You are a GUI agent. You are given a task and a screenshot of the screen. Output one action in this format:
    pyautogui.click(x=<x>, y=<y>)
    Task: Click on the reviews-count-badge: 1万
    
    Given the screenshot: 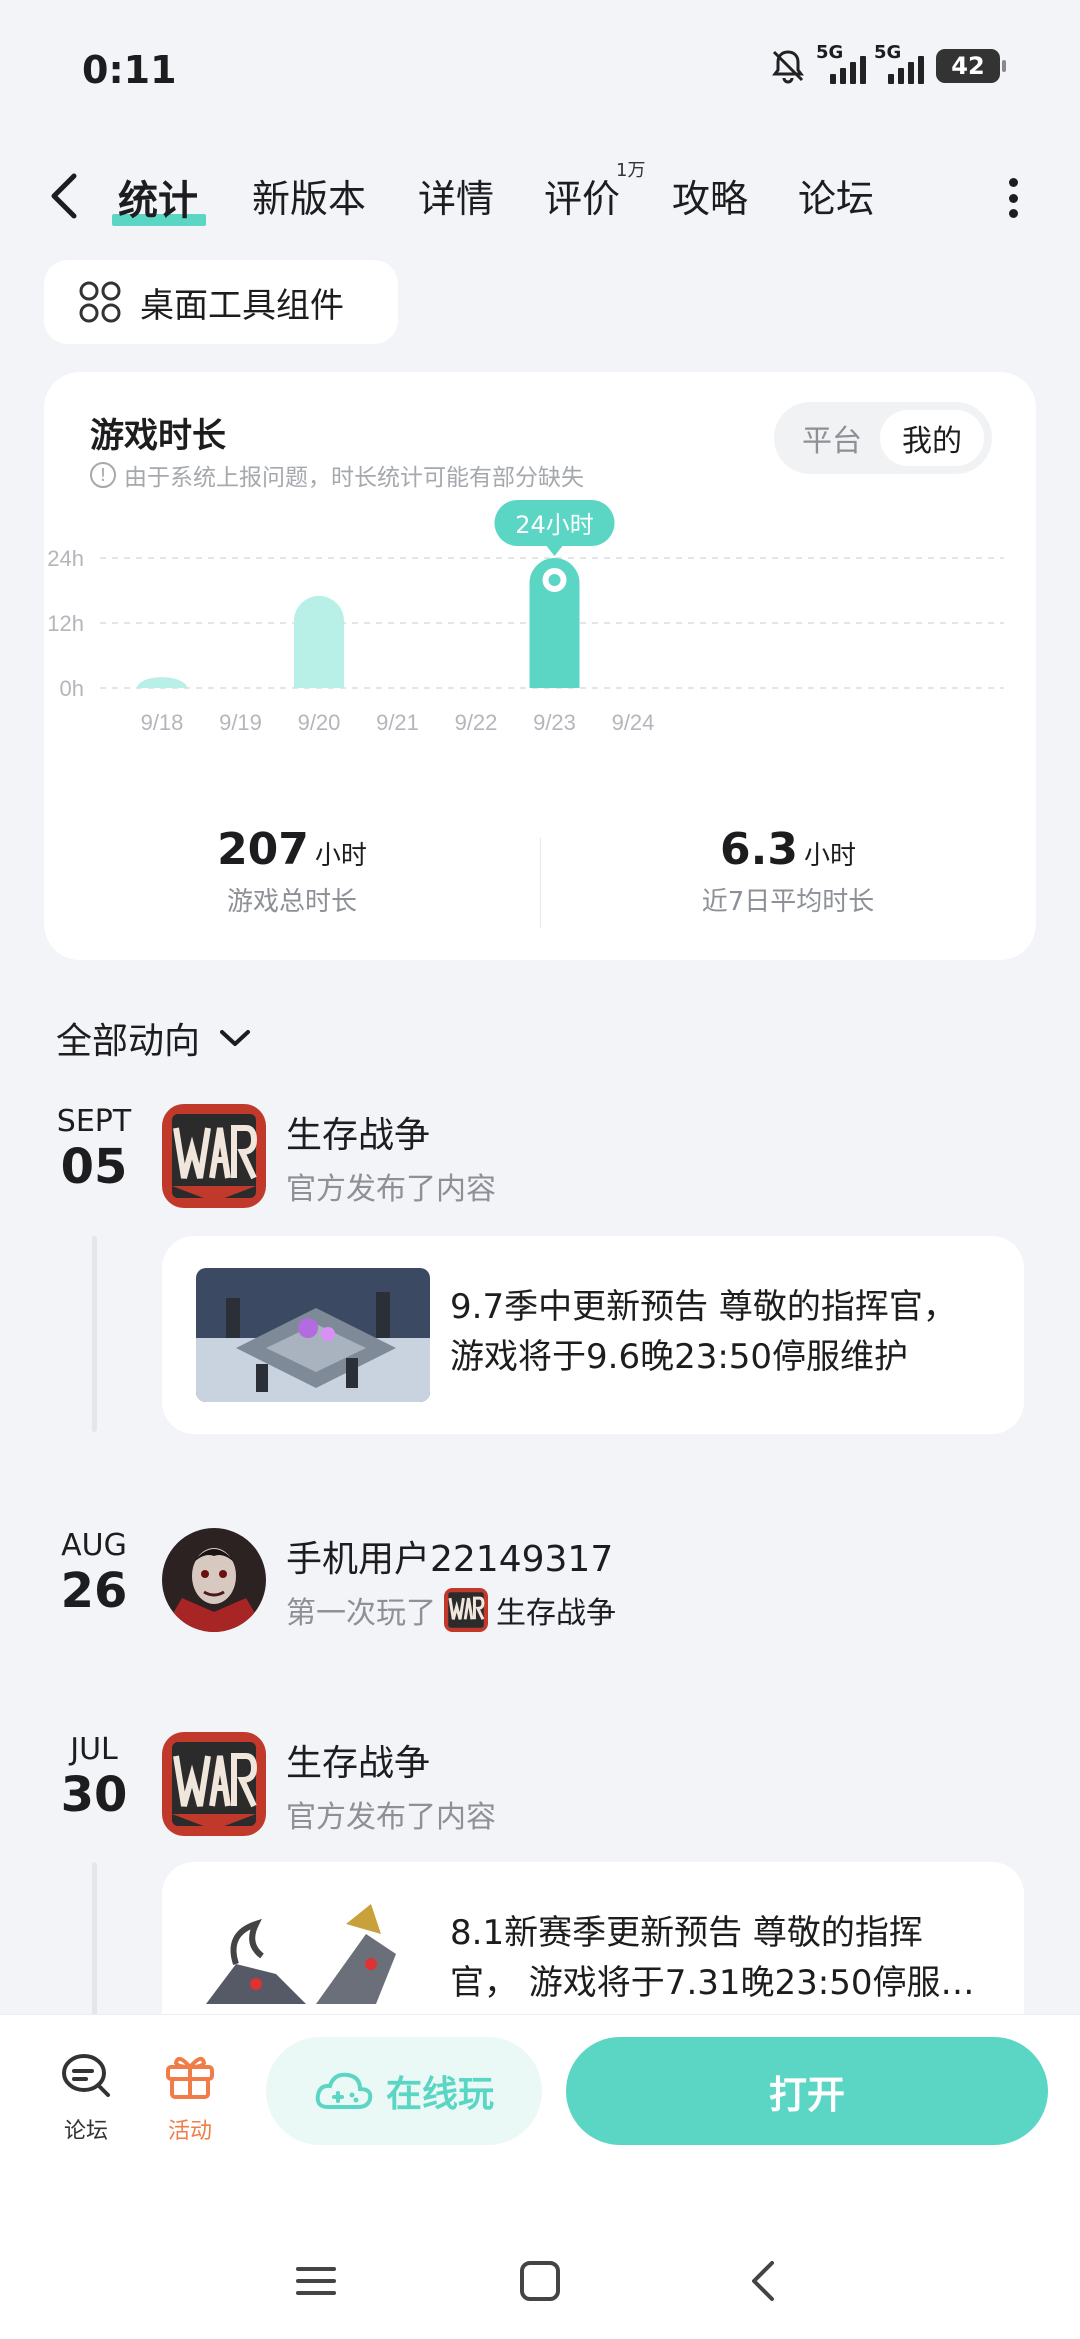 What is the action you would take?
    pyautogui.click(x=631, y=170)
    